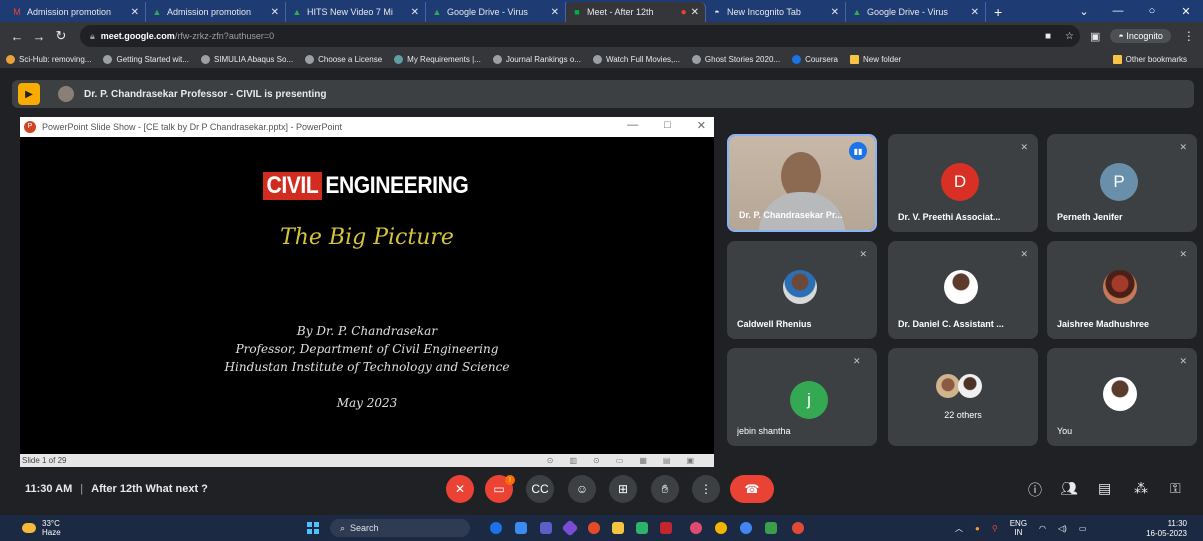 Image resolution: width=1203 pixels, height=541 pixels. What do you see at coordinates (970, 386) in the screenshot?
I see `avatar-group` at bounding box center [970, 386].